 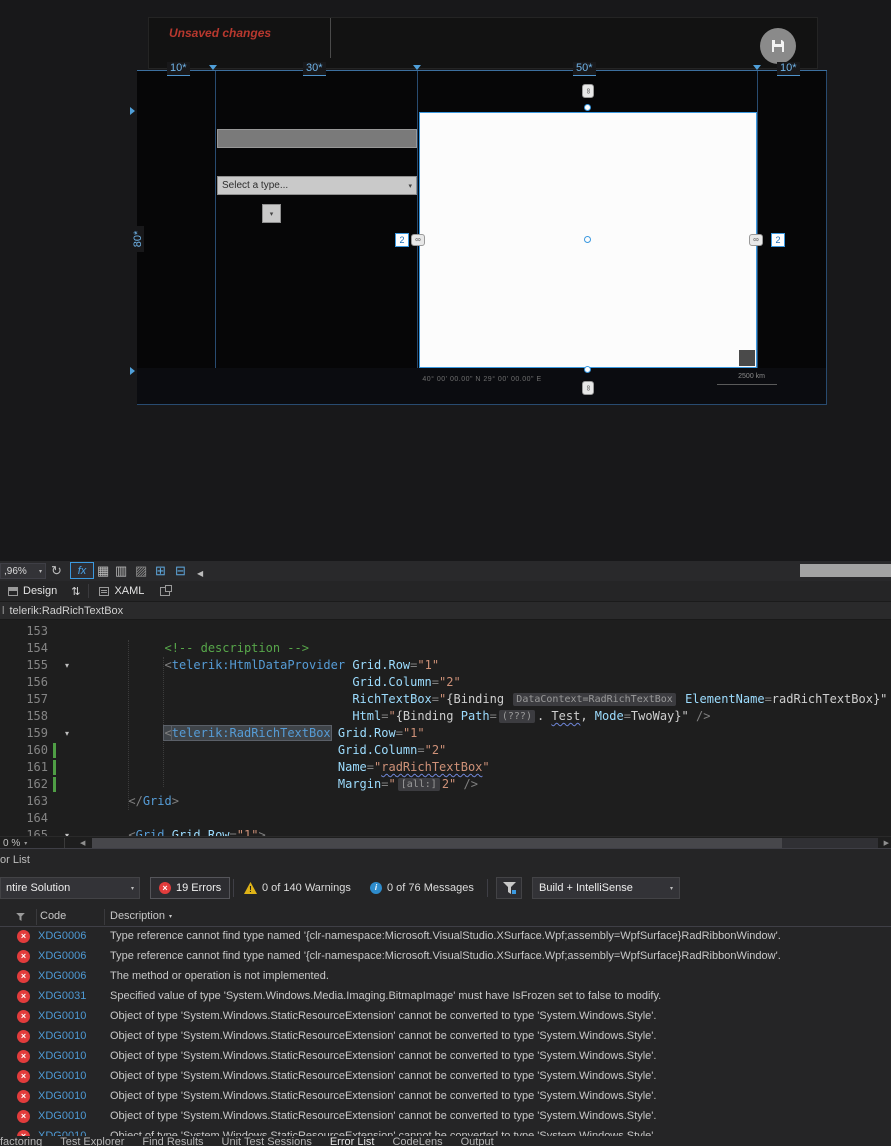 I want to click on artboard-background-icon: ▨, so click(x=141, y=571).